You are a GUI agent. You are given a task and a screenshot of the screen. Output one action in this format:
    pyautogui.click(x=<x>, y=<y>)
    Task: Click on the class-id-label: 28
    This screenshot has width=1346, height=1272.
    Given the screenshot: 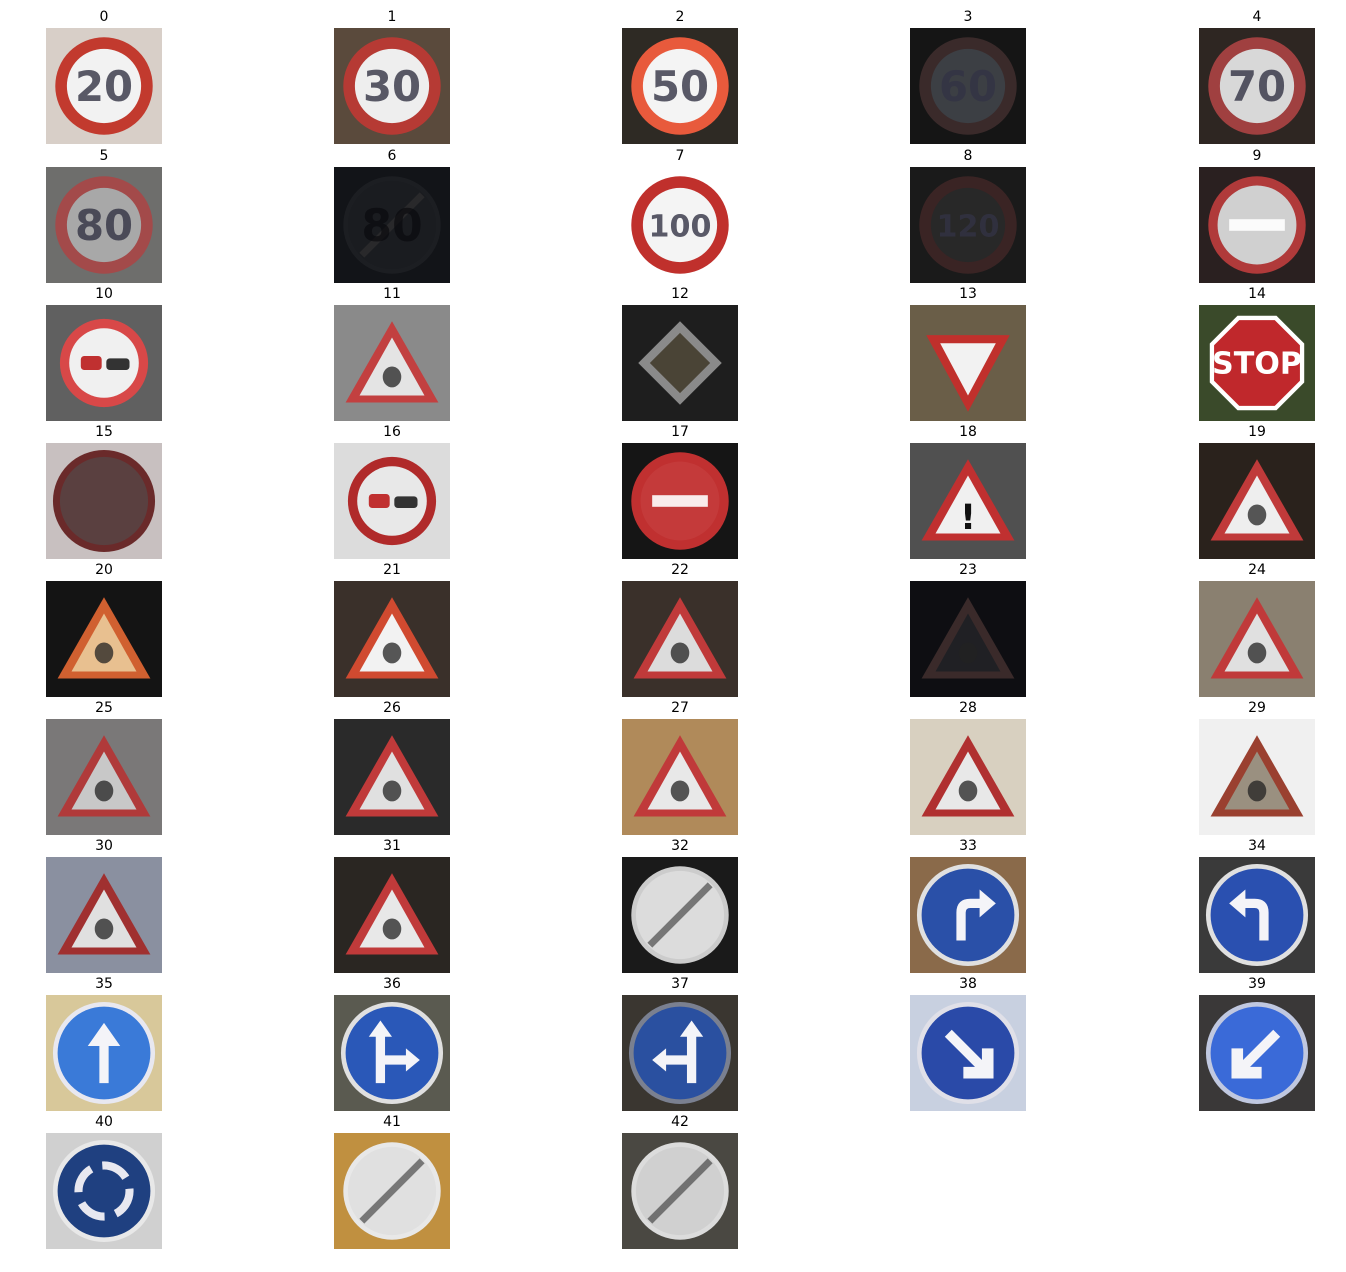 What is the action you would take?
    pyautogui.click(x=968, y=708)
    